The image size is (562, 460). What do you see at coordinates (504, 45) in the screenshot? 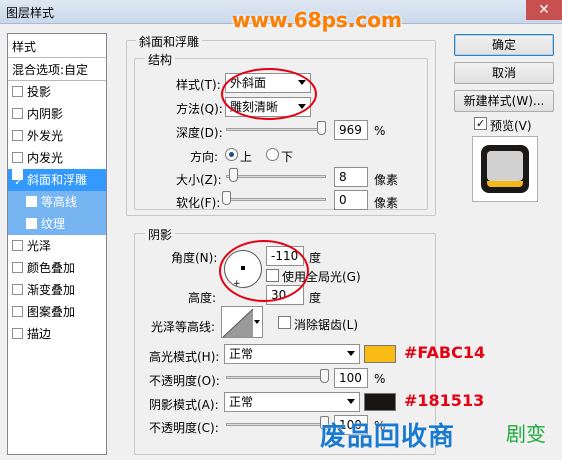
I see `ok-button: 确定` at bounding box center [504, 45].